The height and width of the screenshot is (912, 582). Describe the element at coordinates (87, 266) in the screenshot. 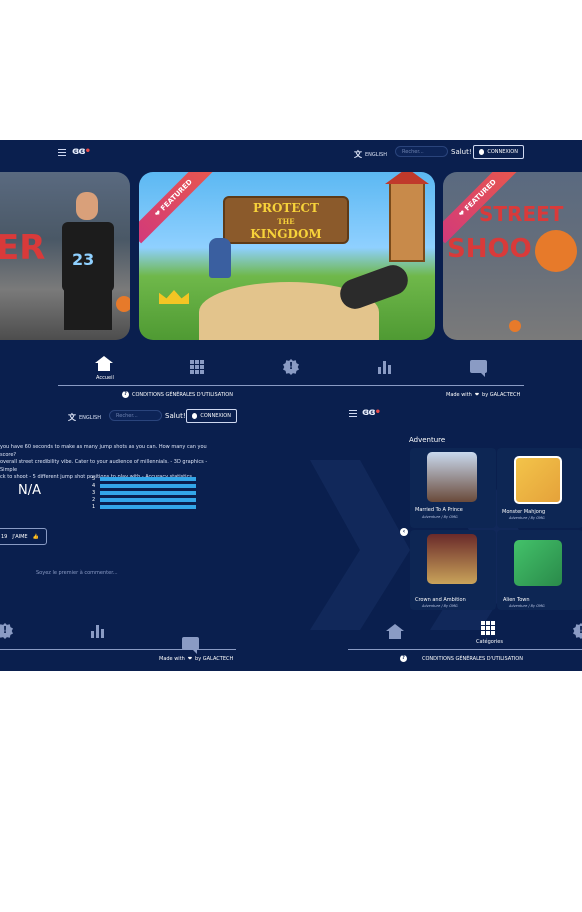

I see `basketball-player: 23` at that location.